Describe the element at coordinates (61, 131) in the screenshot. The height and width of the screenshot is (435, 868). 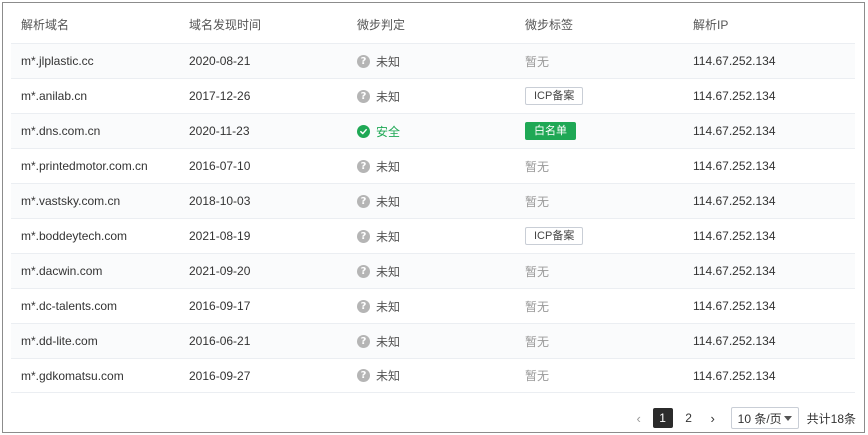
I see `cell-domain: m*.dns.com.cn` at that location.